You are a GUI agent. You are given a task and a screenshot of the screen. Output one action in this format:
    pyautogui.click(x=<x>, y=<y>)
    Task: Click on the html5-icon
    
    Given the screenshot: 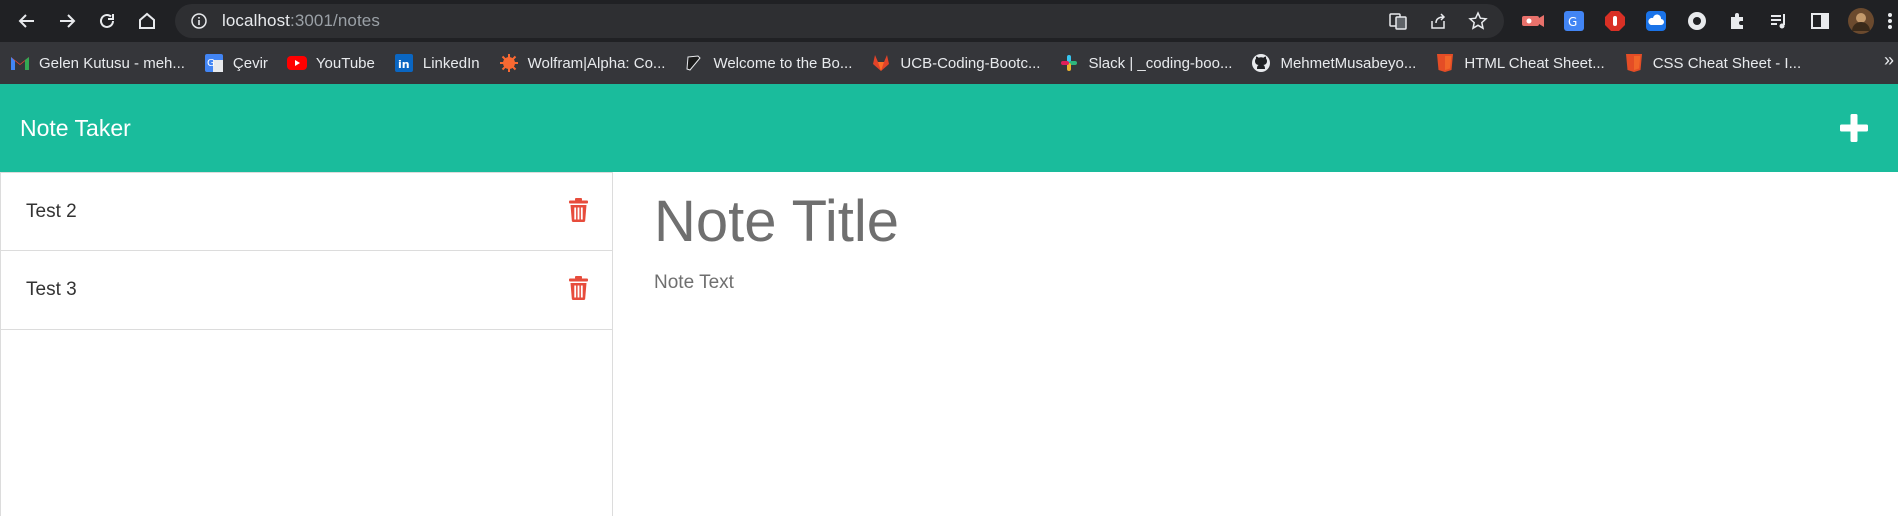 What is the action you would take?
    pyautogui.click(x=1445, y=63)
    